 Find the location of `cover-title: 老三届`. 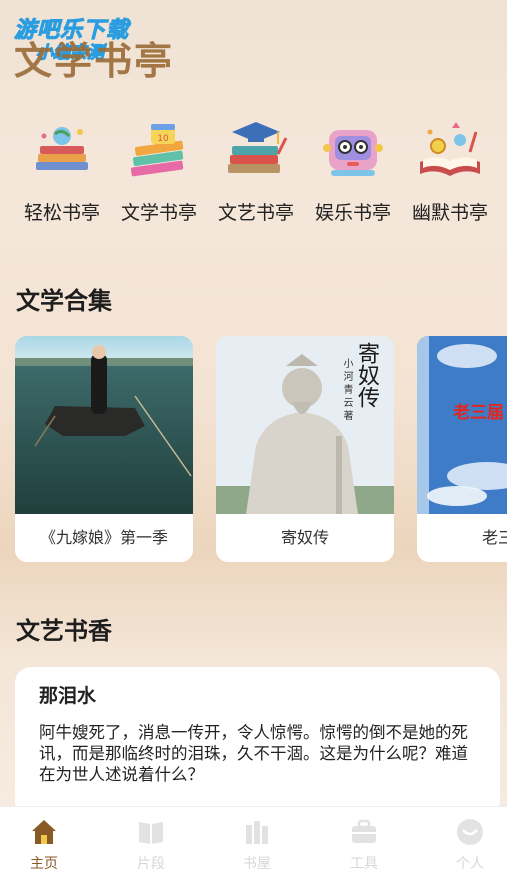

cover-title: 老三届 is located at coordinates (478, 413).